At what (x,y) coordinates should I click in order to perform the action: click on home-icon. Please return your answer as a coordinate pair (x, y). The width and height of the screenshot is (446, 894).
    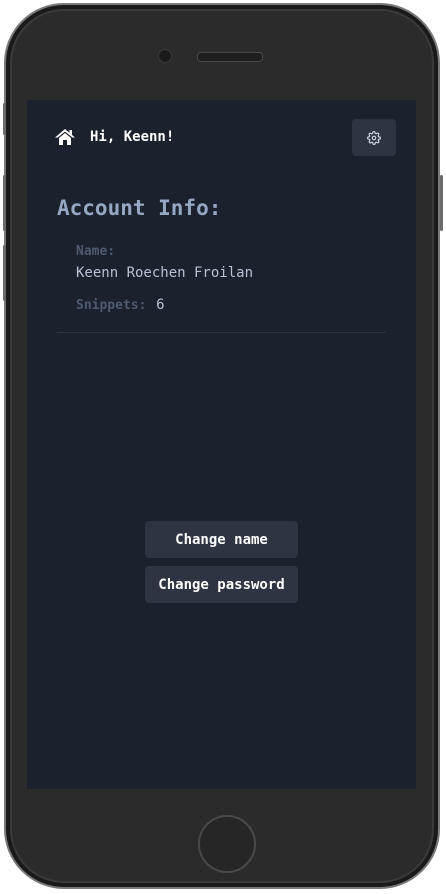
    Looking at the image, I should click on (65, 137).